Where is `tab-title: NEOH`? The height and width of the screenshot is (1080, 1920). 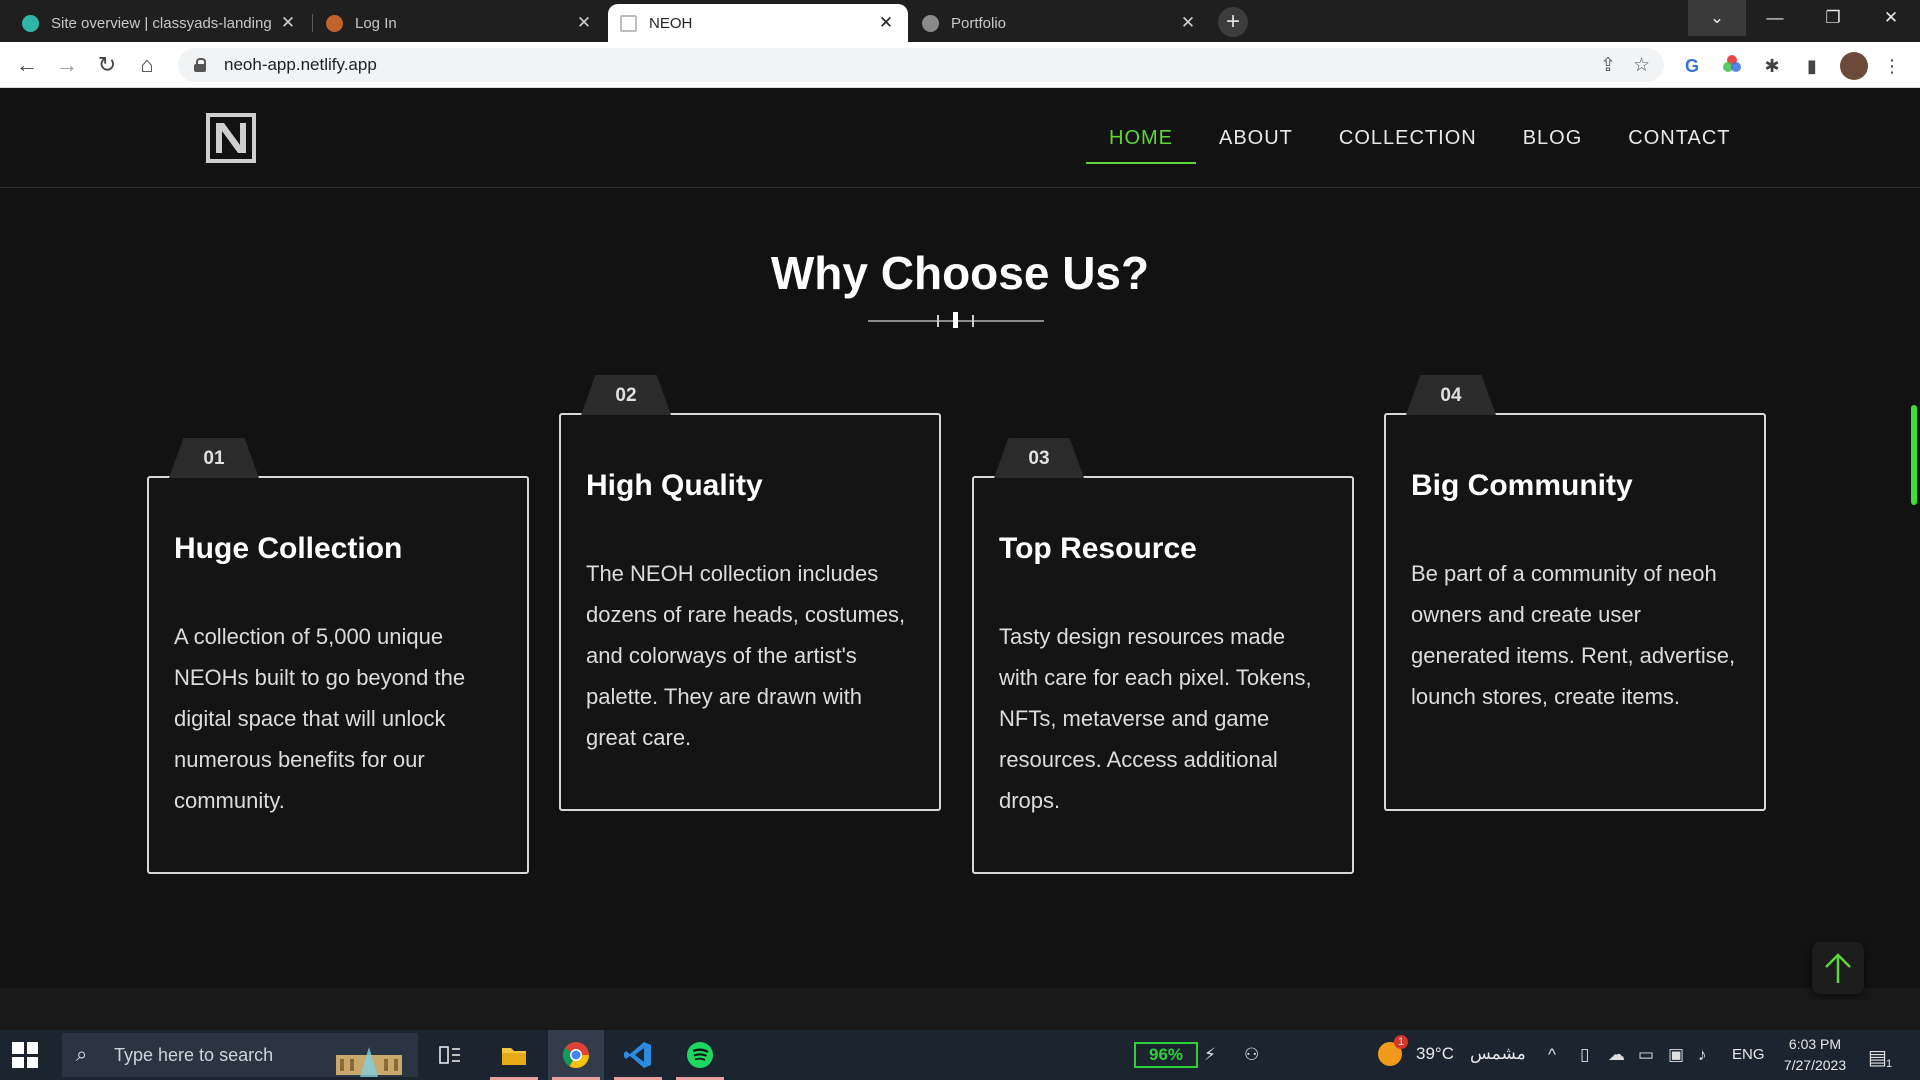 tab-title: NEOH is located at coordinates (671, 23).